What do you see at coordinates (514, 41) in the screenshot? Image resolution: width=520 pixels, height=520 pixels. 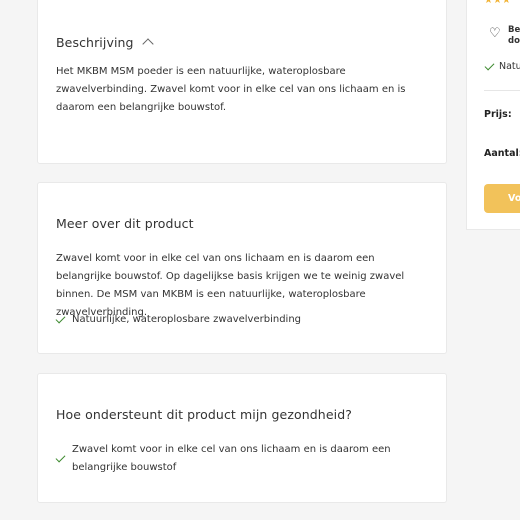 I see `wishlist-text-line-2: do` at bounding box center [514, 41].